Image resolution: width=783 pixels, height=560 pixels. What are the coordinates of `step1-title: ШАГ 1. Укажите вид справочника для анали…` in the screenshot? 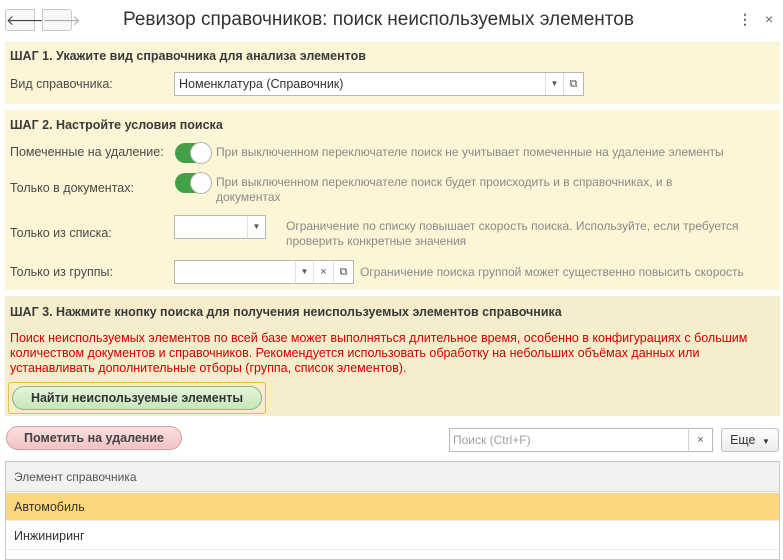 It's located at (188, 56).